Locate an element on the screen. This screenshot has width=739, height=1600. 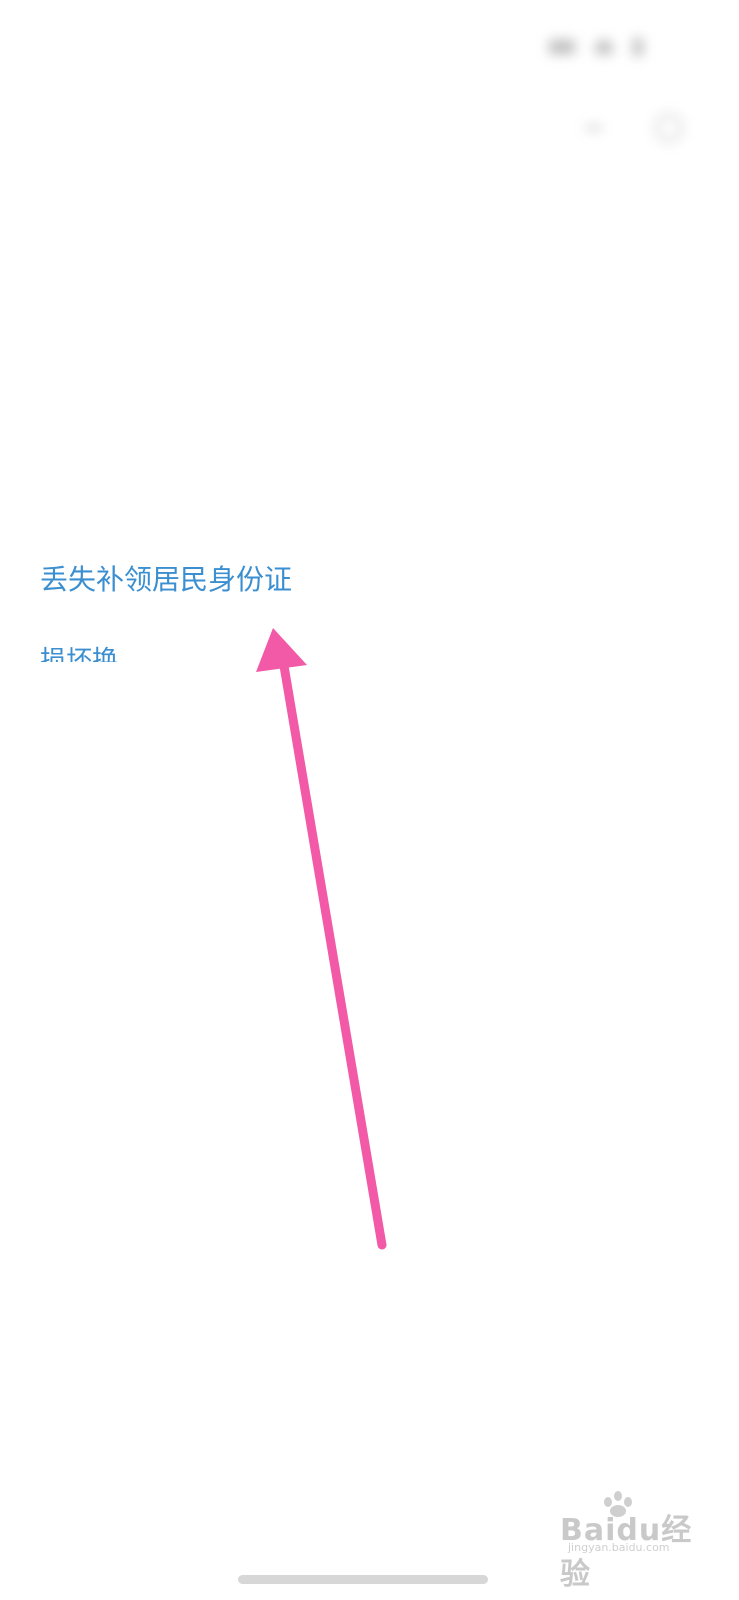
wifi-icon is located at coordinates (604, 47).